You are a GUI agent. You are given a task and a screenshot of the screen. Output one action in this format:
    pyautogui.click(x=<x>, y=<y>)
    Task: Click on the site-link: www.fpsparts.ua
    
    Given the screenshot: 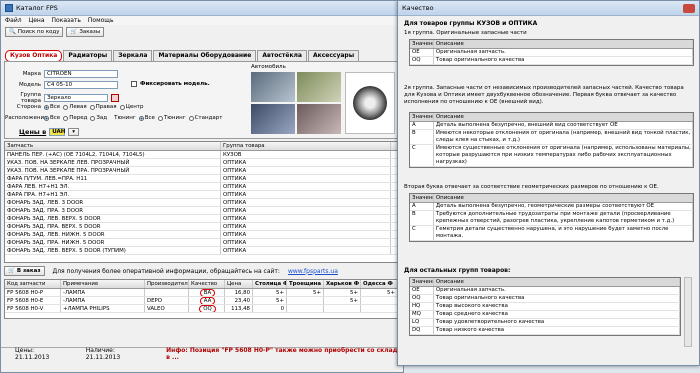 What is the action you would take?
    pyautogui.click(x=313, y=271)
    